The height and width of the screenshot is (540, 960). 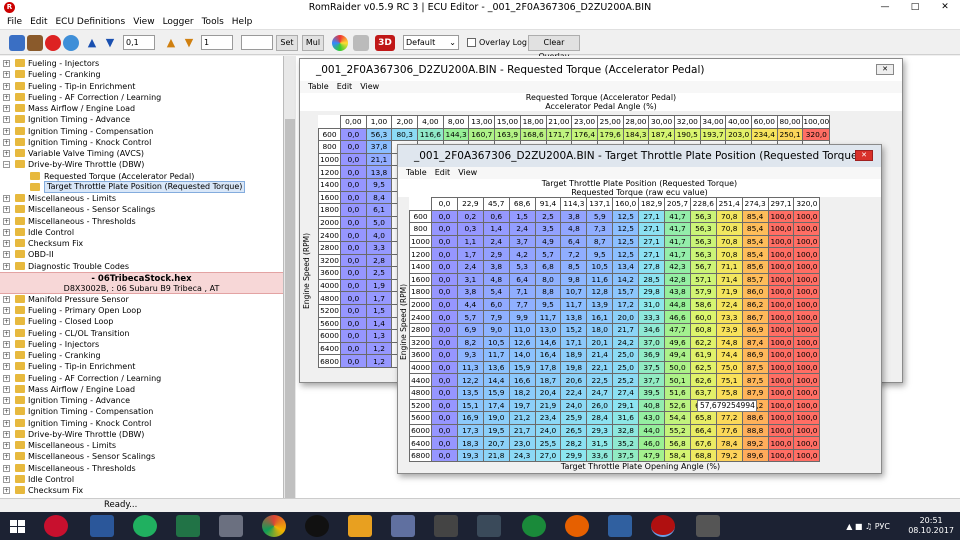 I want to click on table-cell: 5,7, so click(x=548, y=254).